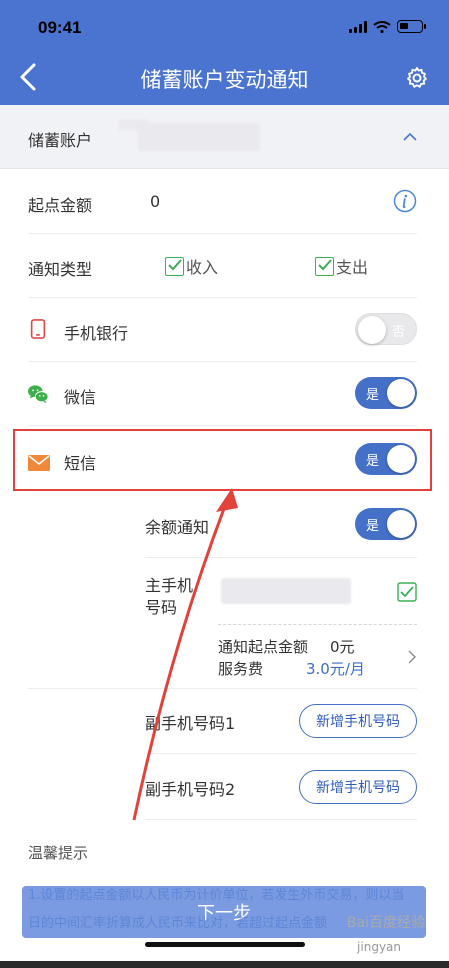  I want to click on expense-label: 支出, so click(352, 267).